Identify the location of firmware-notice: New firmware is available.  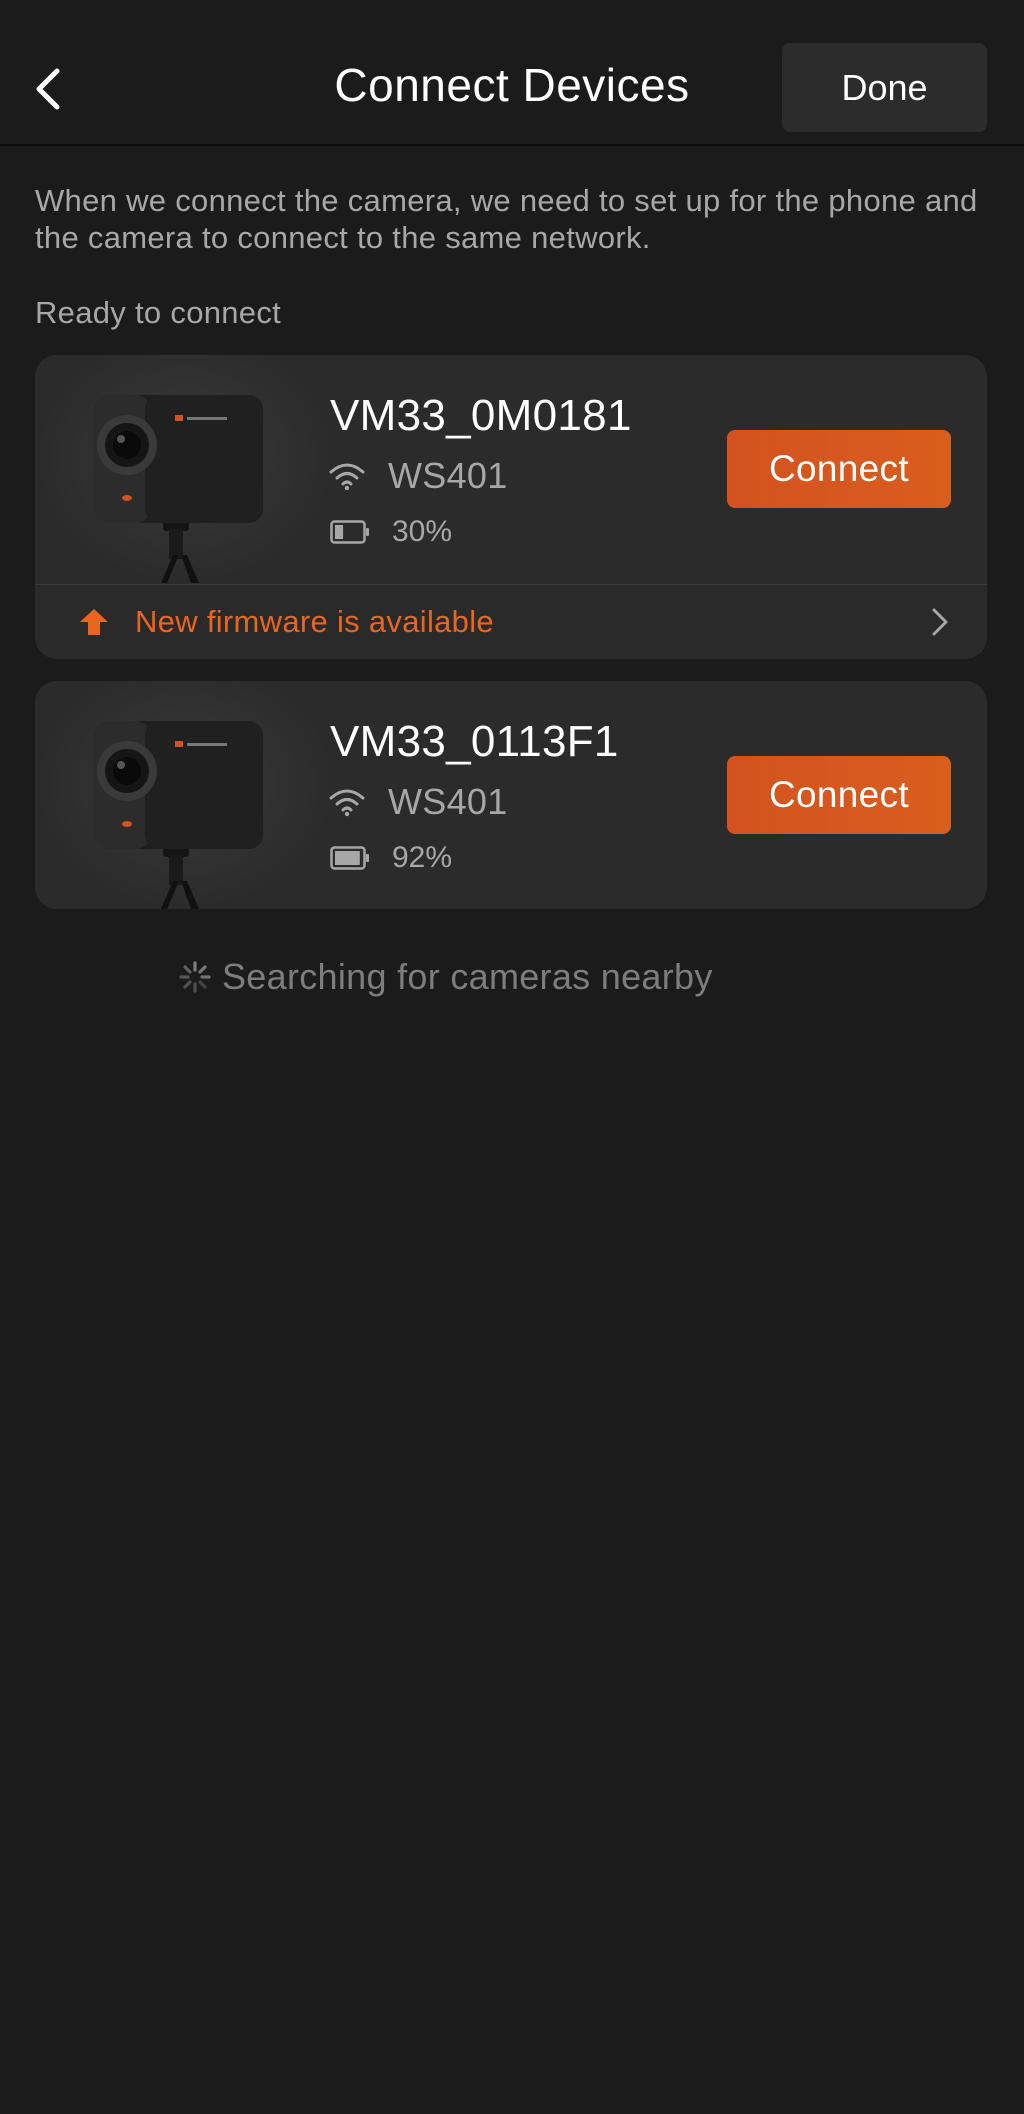
(314, 621).